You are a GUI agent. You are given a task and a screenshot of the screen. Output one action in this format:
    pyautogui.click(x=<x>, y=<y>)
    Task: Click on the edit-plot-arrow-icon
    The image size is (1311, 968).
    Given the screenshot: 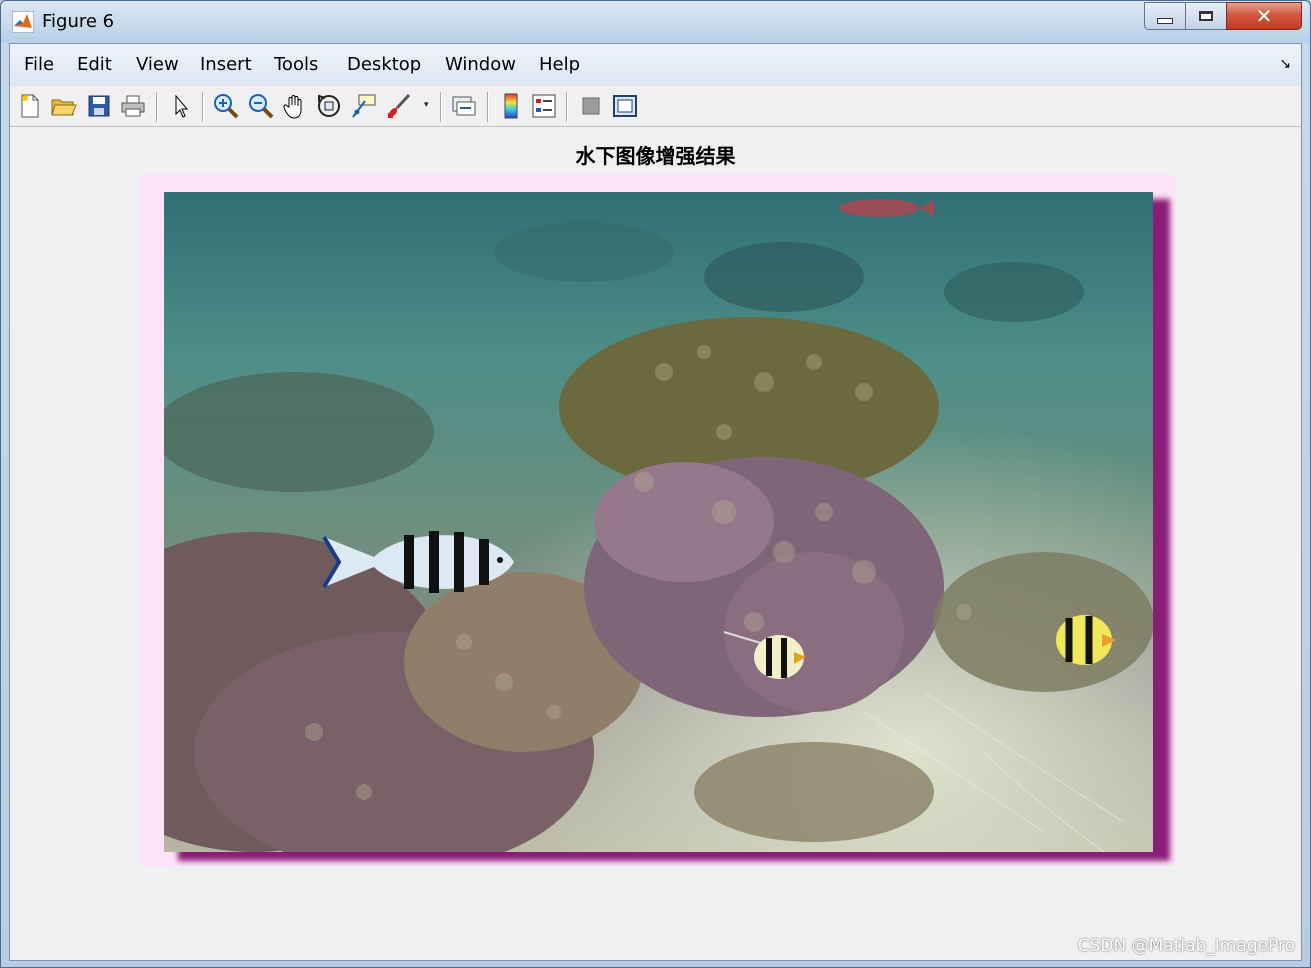 What is the action you would take?
    pyautogui.click(x=181, y=106)
    